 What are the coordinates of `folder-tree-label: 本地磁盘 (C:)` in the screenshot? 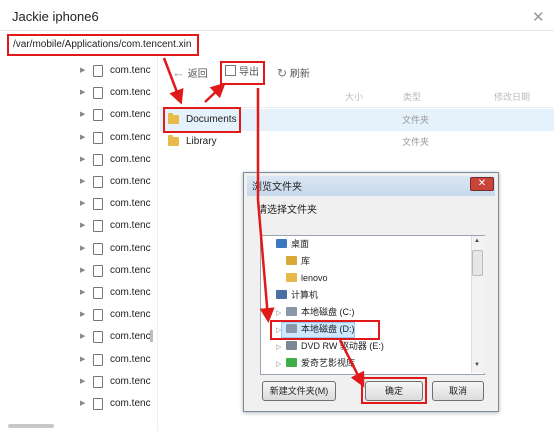 It's located at (328, 312).